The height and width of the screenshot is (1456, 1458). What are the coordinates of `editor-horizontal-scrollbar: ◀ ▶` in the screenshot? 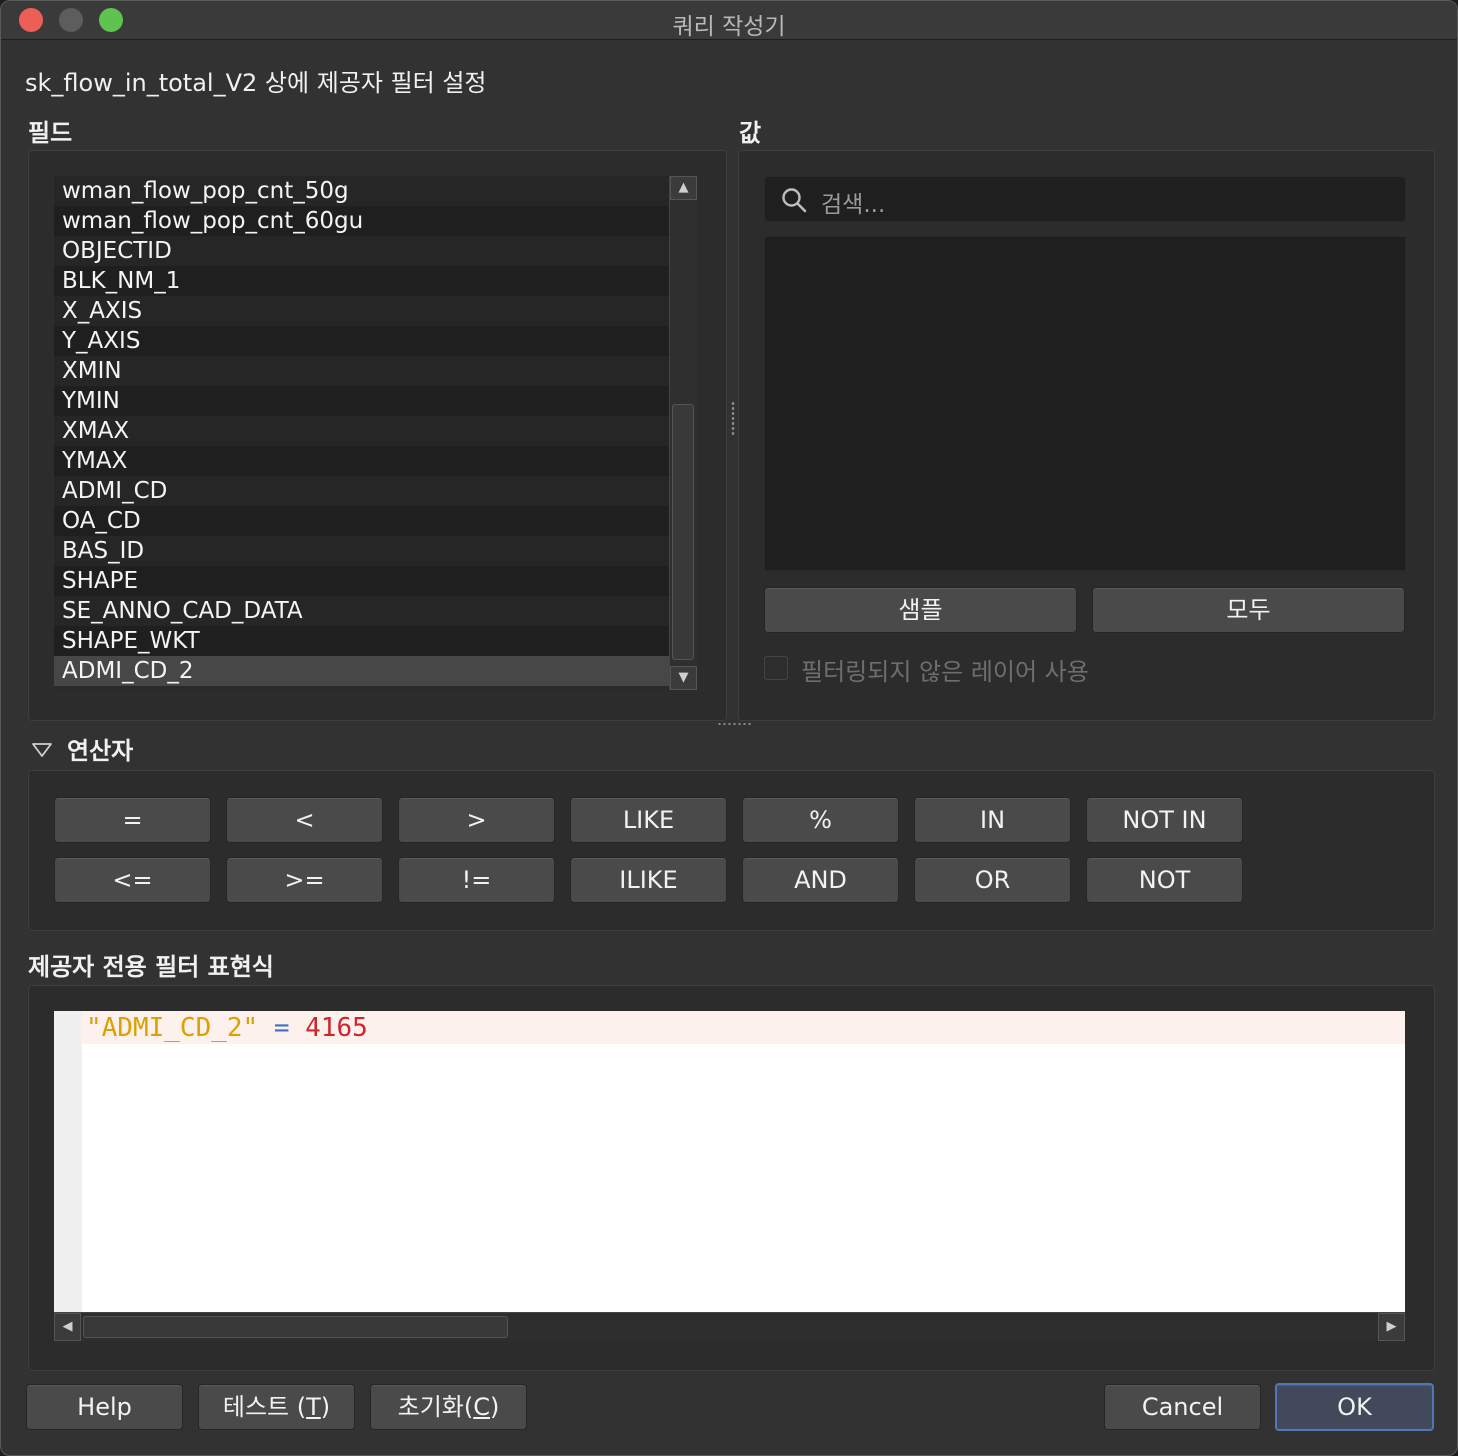 It's located at (729, 1326).